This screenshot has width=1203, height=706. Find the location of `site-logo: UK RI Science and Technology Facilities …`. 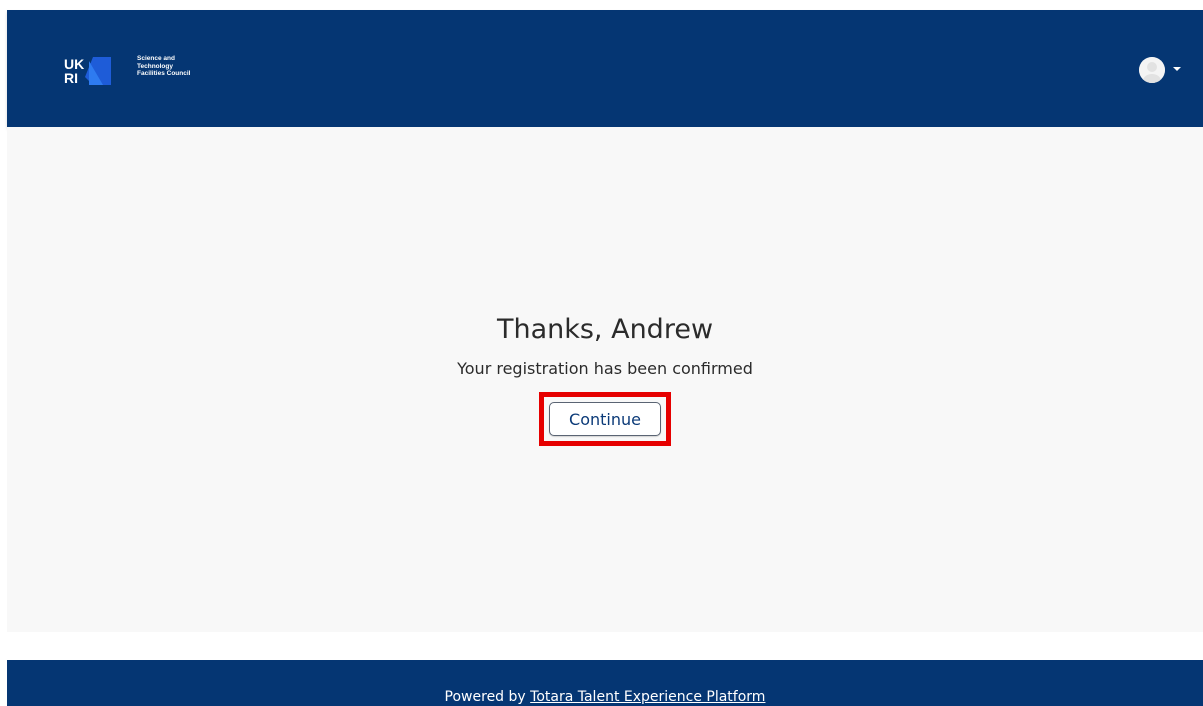

site-logo: UK RI Science and Technology Facilities … is located at coordinates (126, 71).